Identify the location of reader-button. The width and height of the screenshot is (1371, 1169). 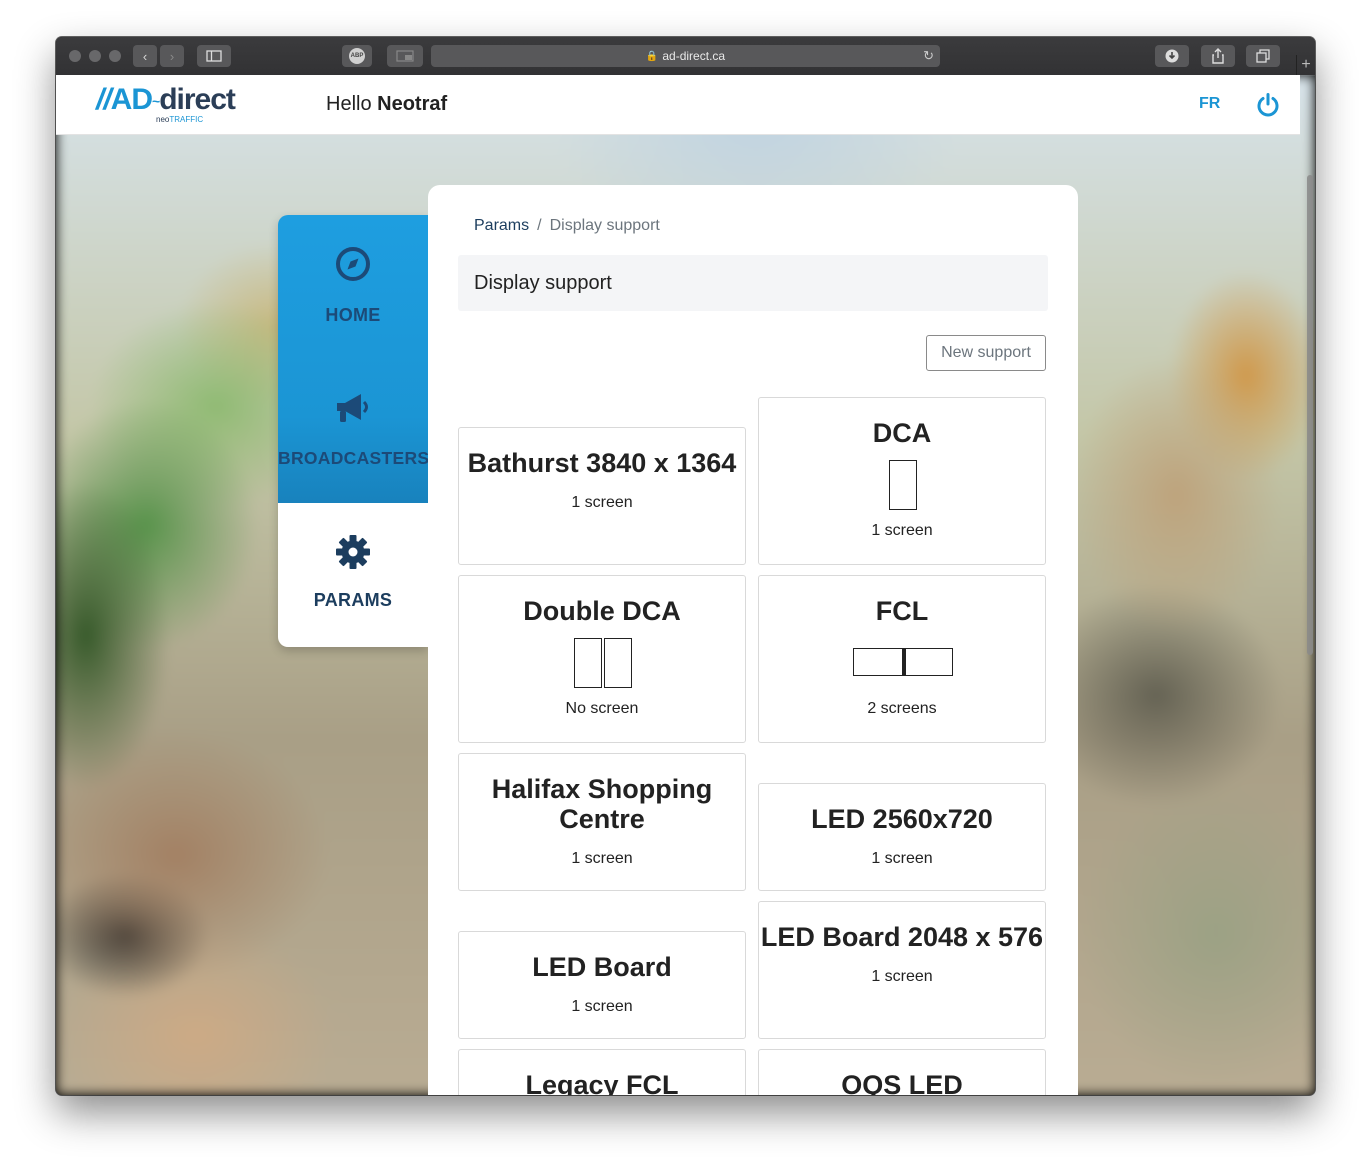
(405, 56).